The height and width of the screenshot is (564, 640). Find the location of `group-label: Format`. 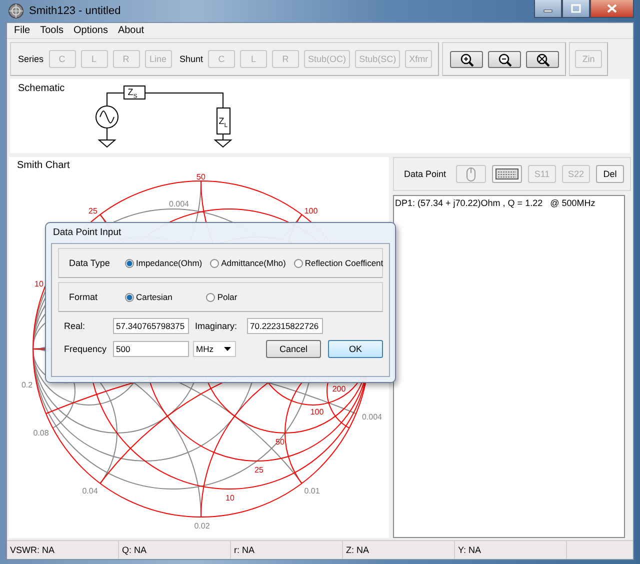

group-label: Format is located at coordinates (84, 297).